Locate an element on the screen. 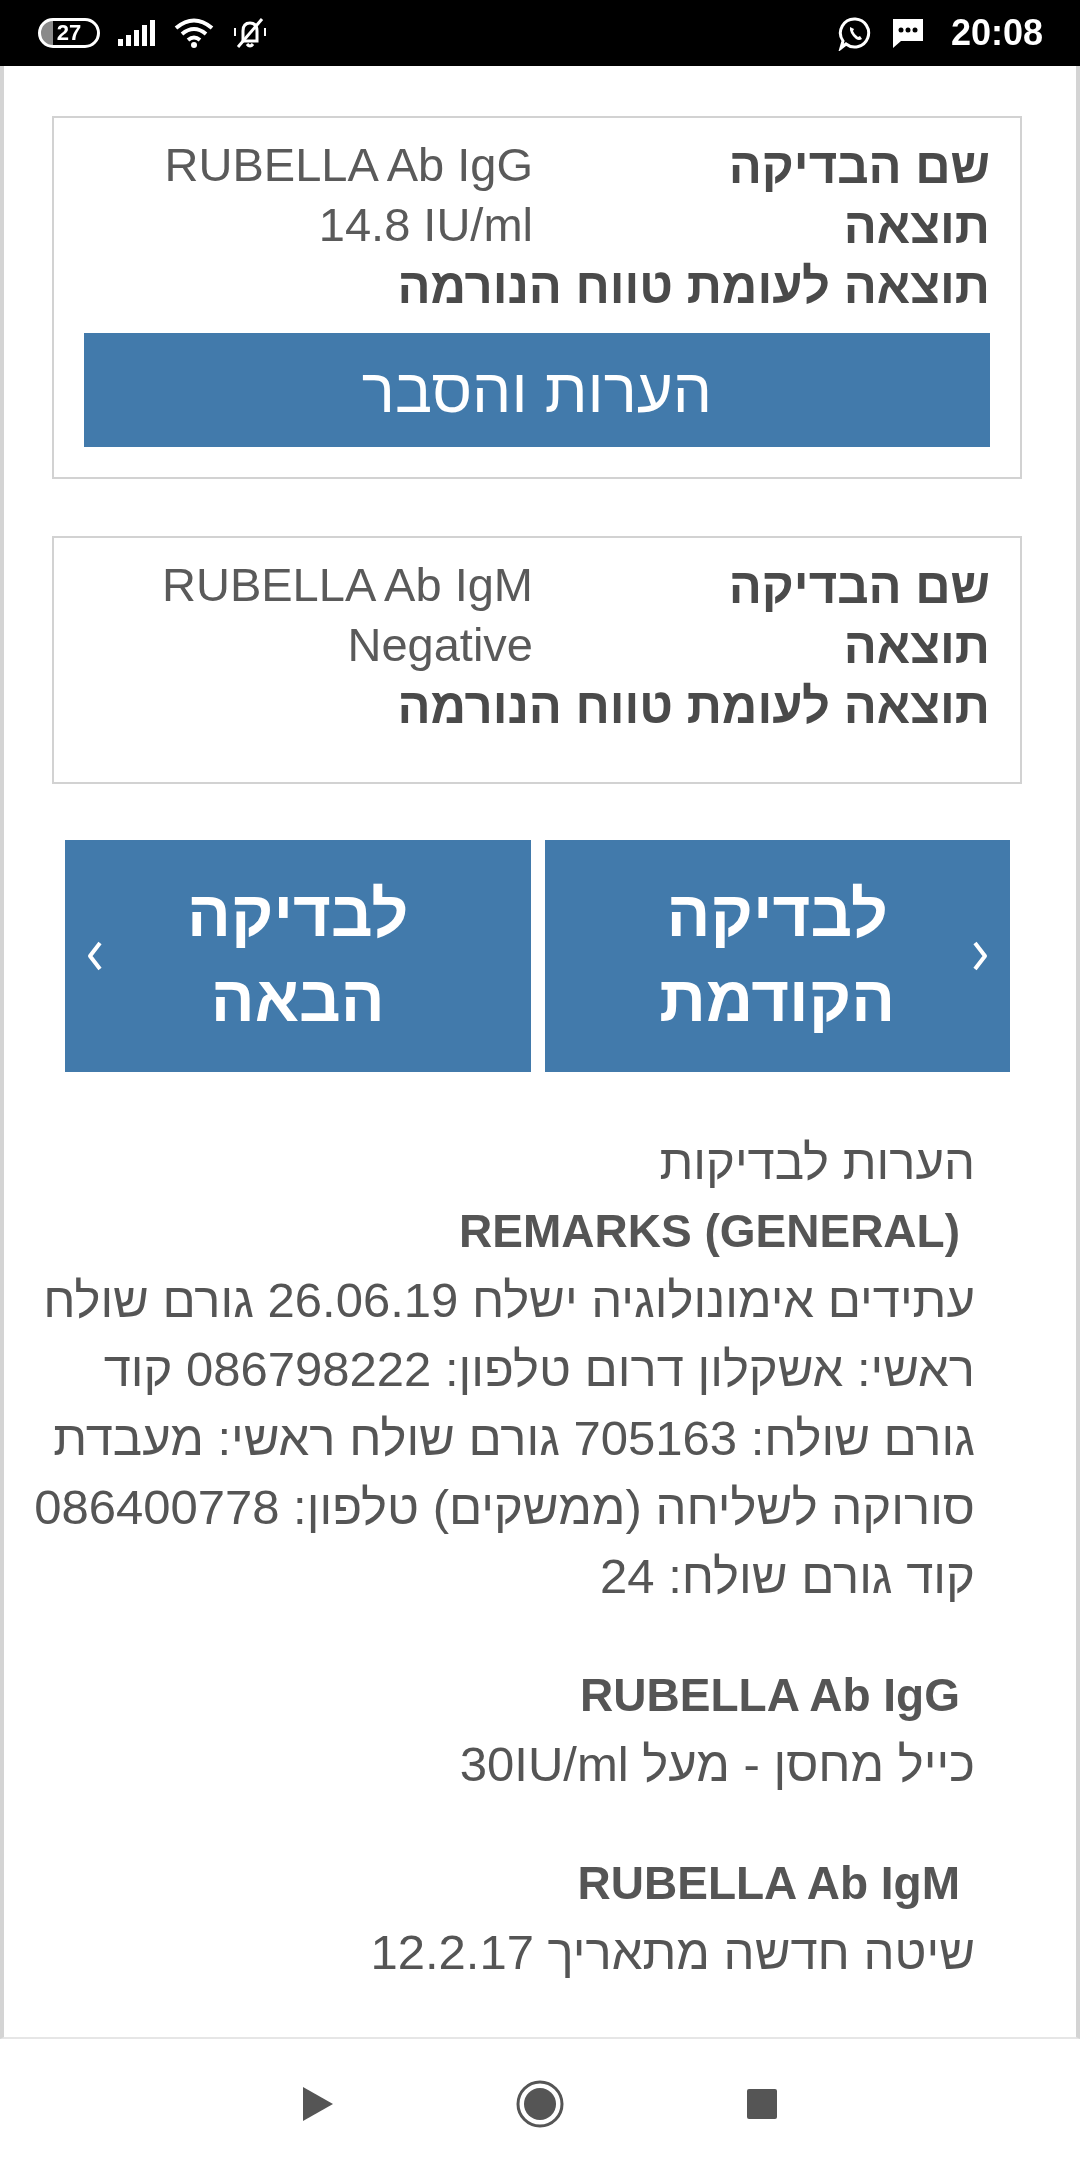  chevron-right-icon is located at coordinates (980, 956).